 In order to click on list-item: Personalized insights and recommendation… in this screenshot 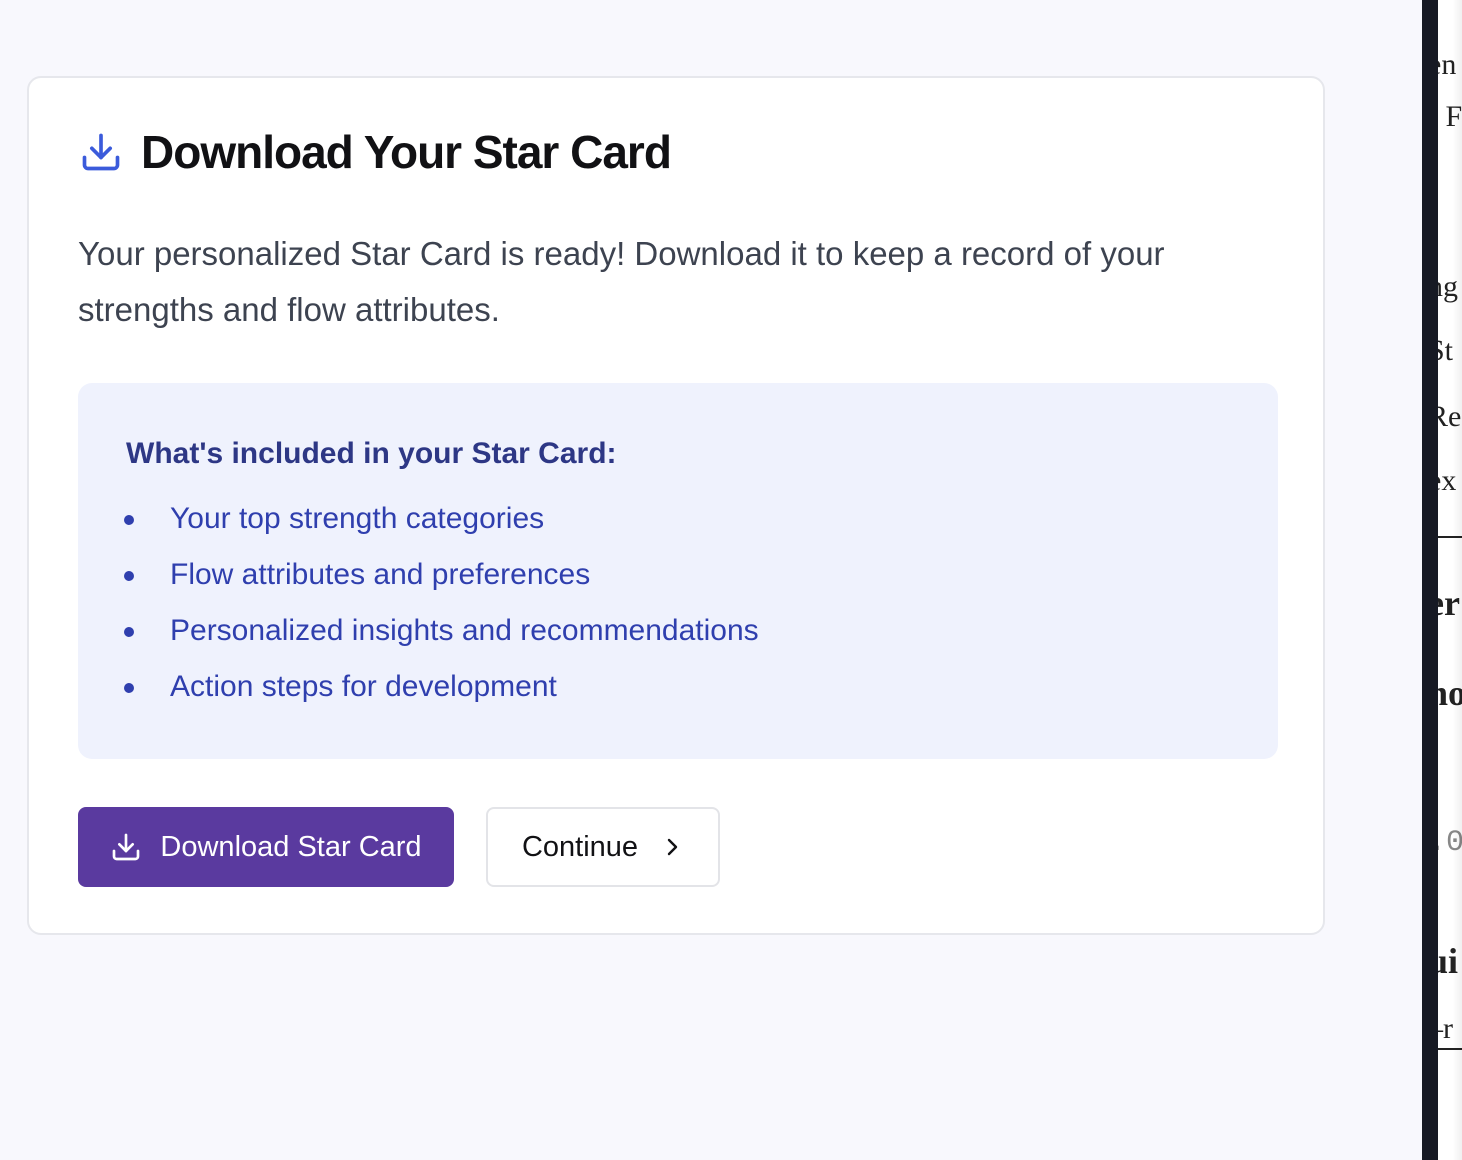, I will do `click(441, 631)`.